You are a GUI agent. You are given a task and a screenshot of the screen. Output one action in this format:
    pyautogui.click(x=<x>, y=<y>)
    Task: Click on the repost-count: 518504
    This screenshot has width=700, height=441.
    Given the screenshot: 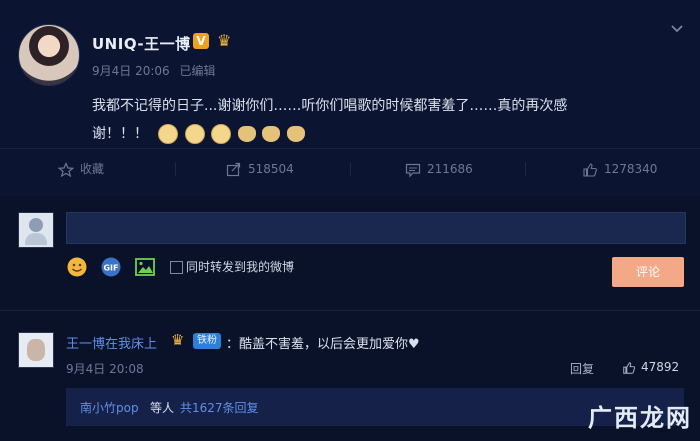 What is the action you would take?
    pyautogui.click(x=271, y=169)
    